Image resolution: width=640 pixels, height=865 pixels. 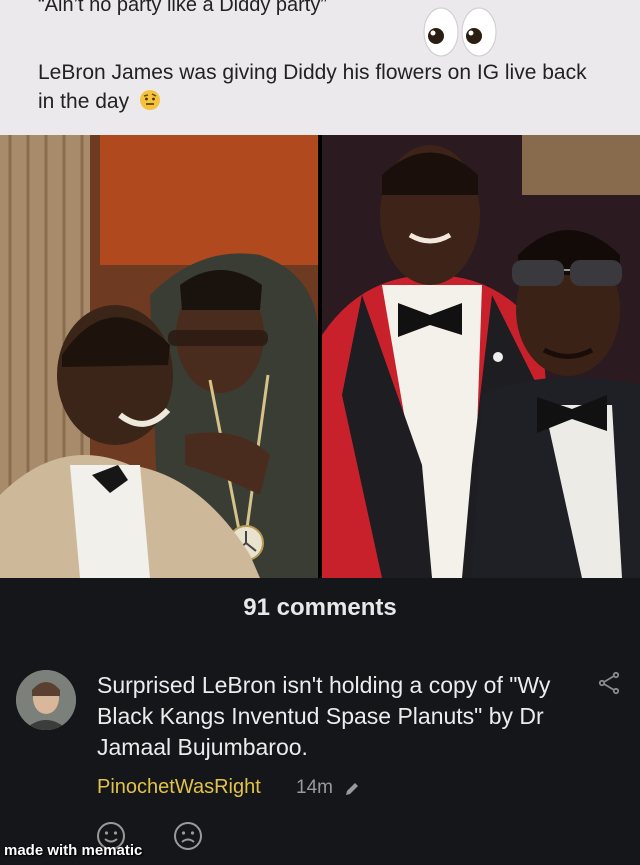 I want to click on raised-eyebrow-emoji, so click(x=149, y=100).